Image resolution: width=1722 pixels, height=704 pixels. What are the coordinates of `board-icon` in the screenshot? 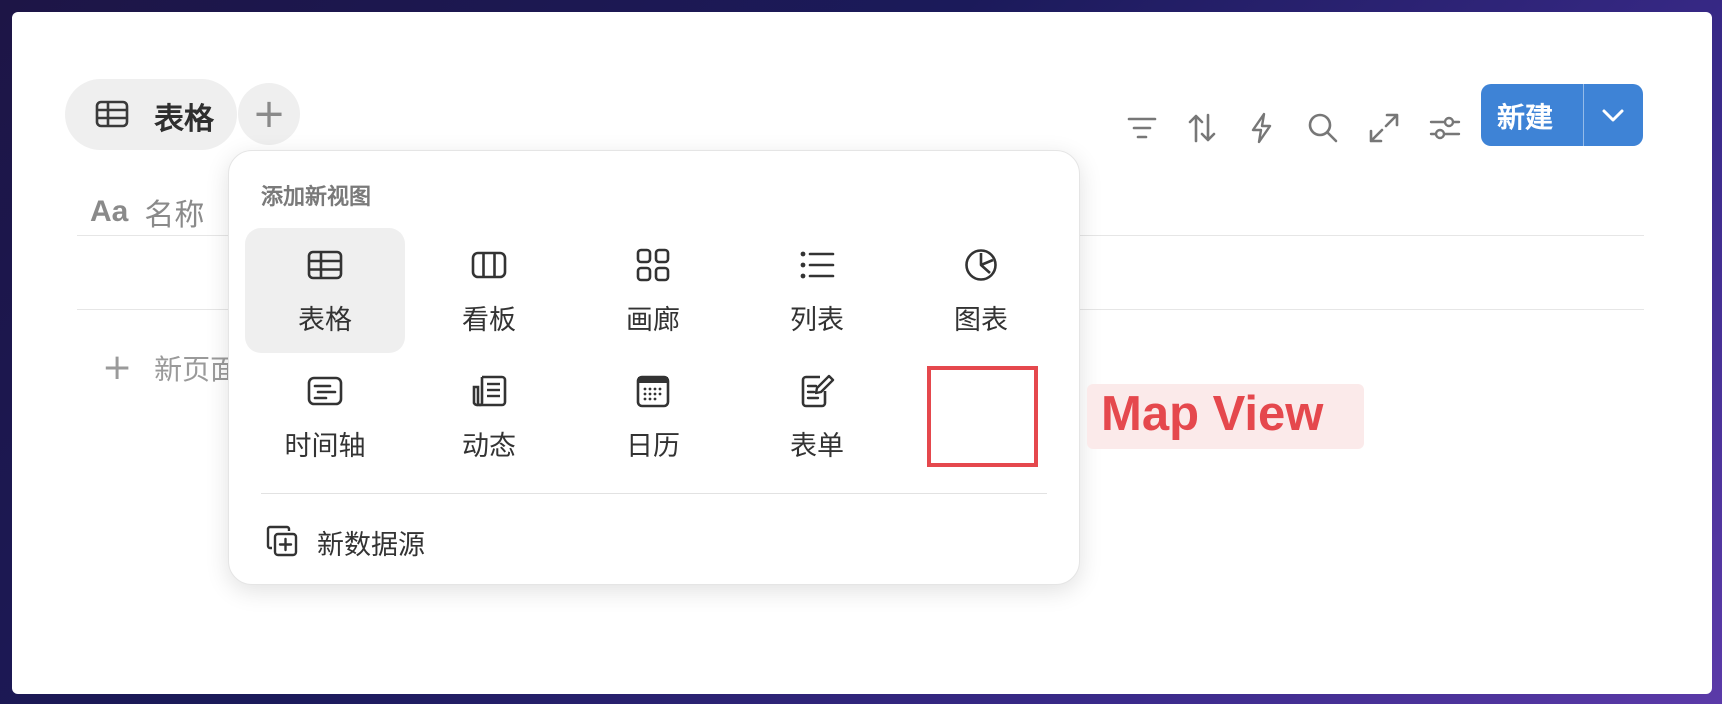 It's located at (489, 267).